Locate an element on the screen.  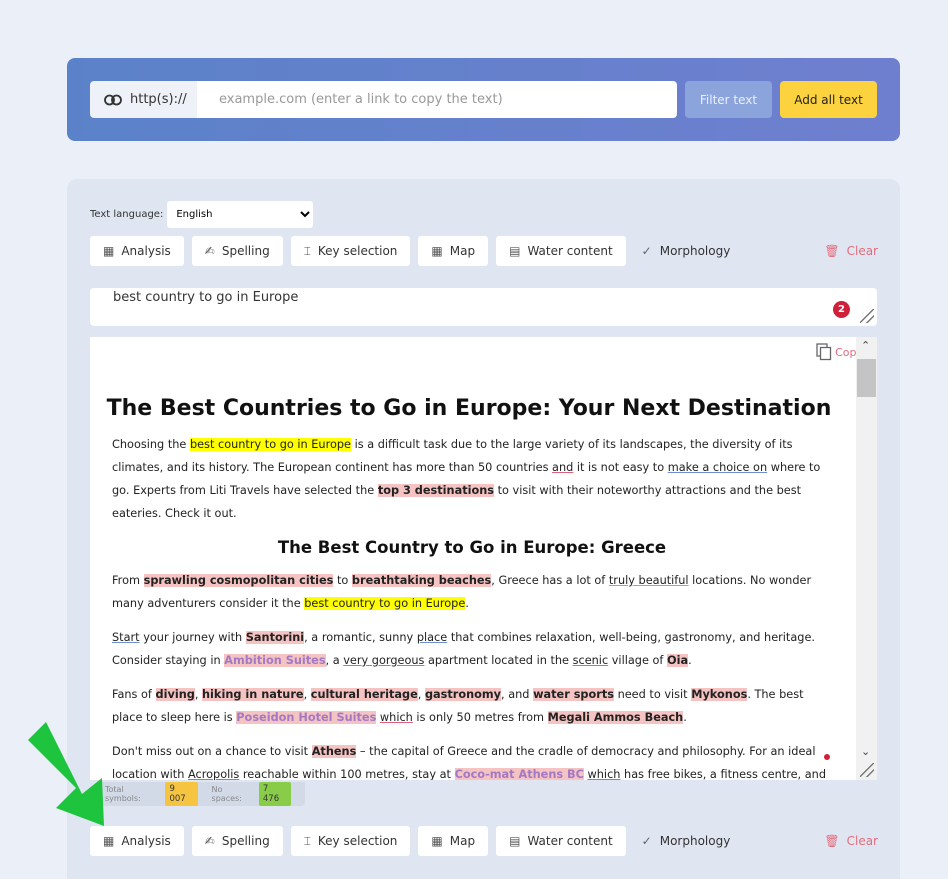
language-label: Text language: is located at coordinates (127, 214).